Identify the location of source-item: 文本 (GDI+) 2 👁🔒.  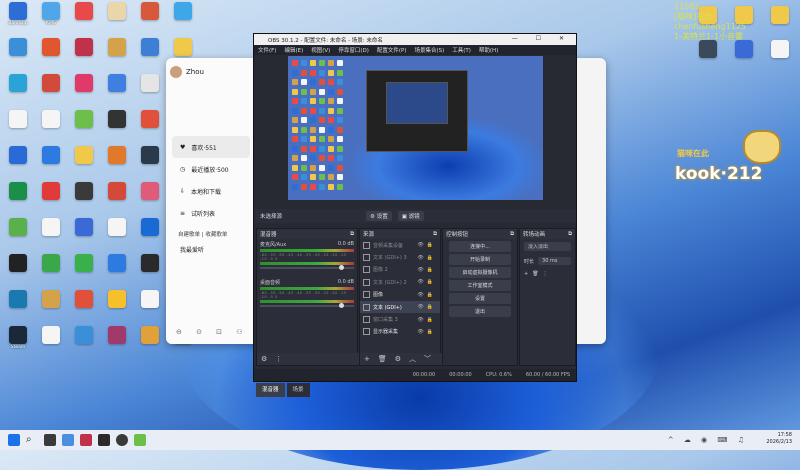
(400, 282).